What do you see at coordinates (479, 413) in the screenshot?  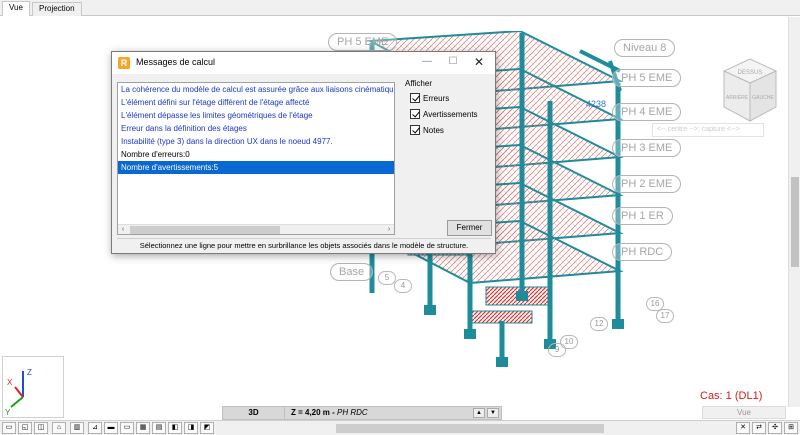 I see `level-up-button: ▲` at bounding box center [479, 413].